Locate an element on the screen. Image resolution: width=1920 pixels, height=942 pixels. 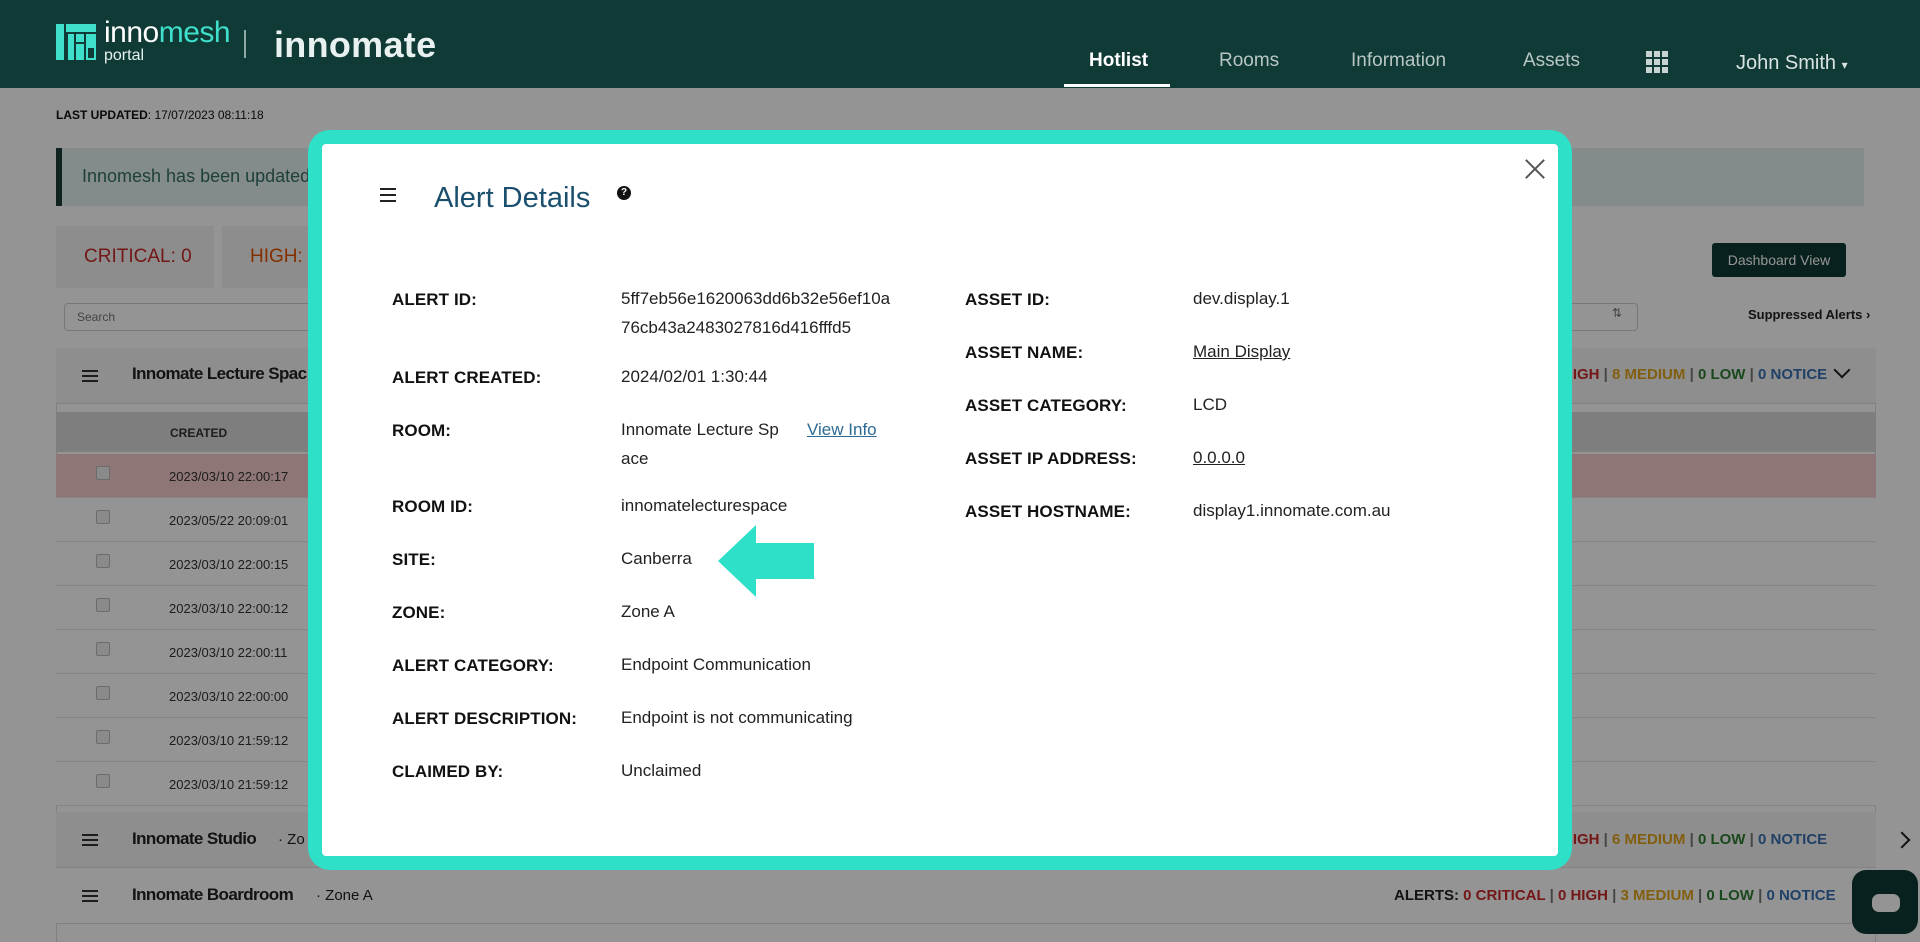
view-info-link: View Info is located at coordinates (842, 429).